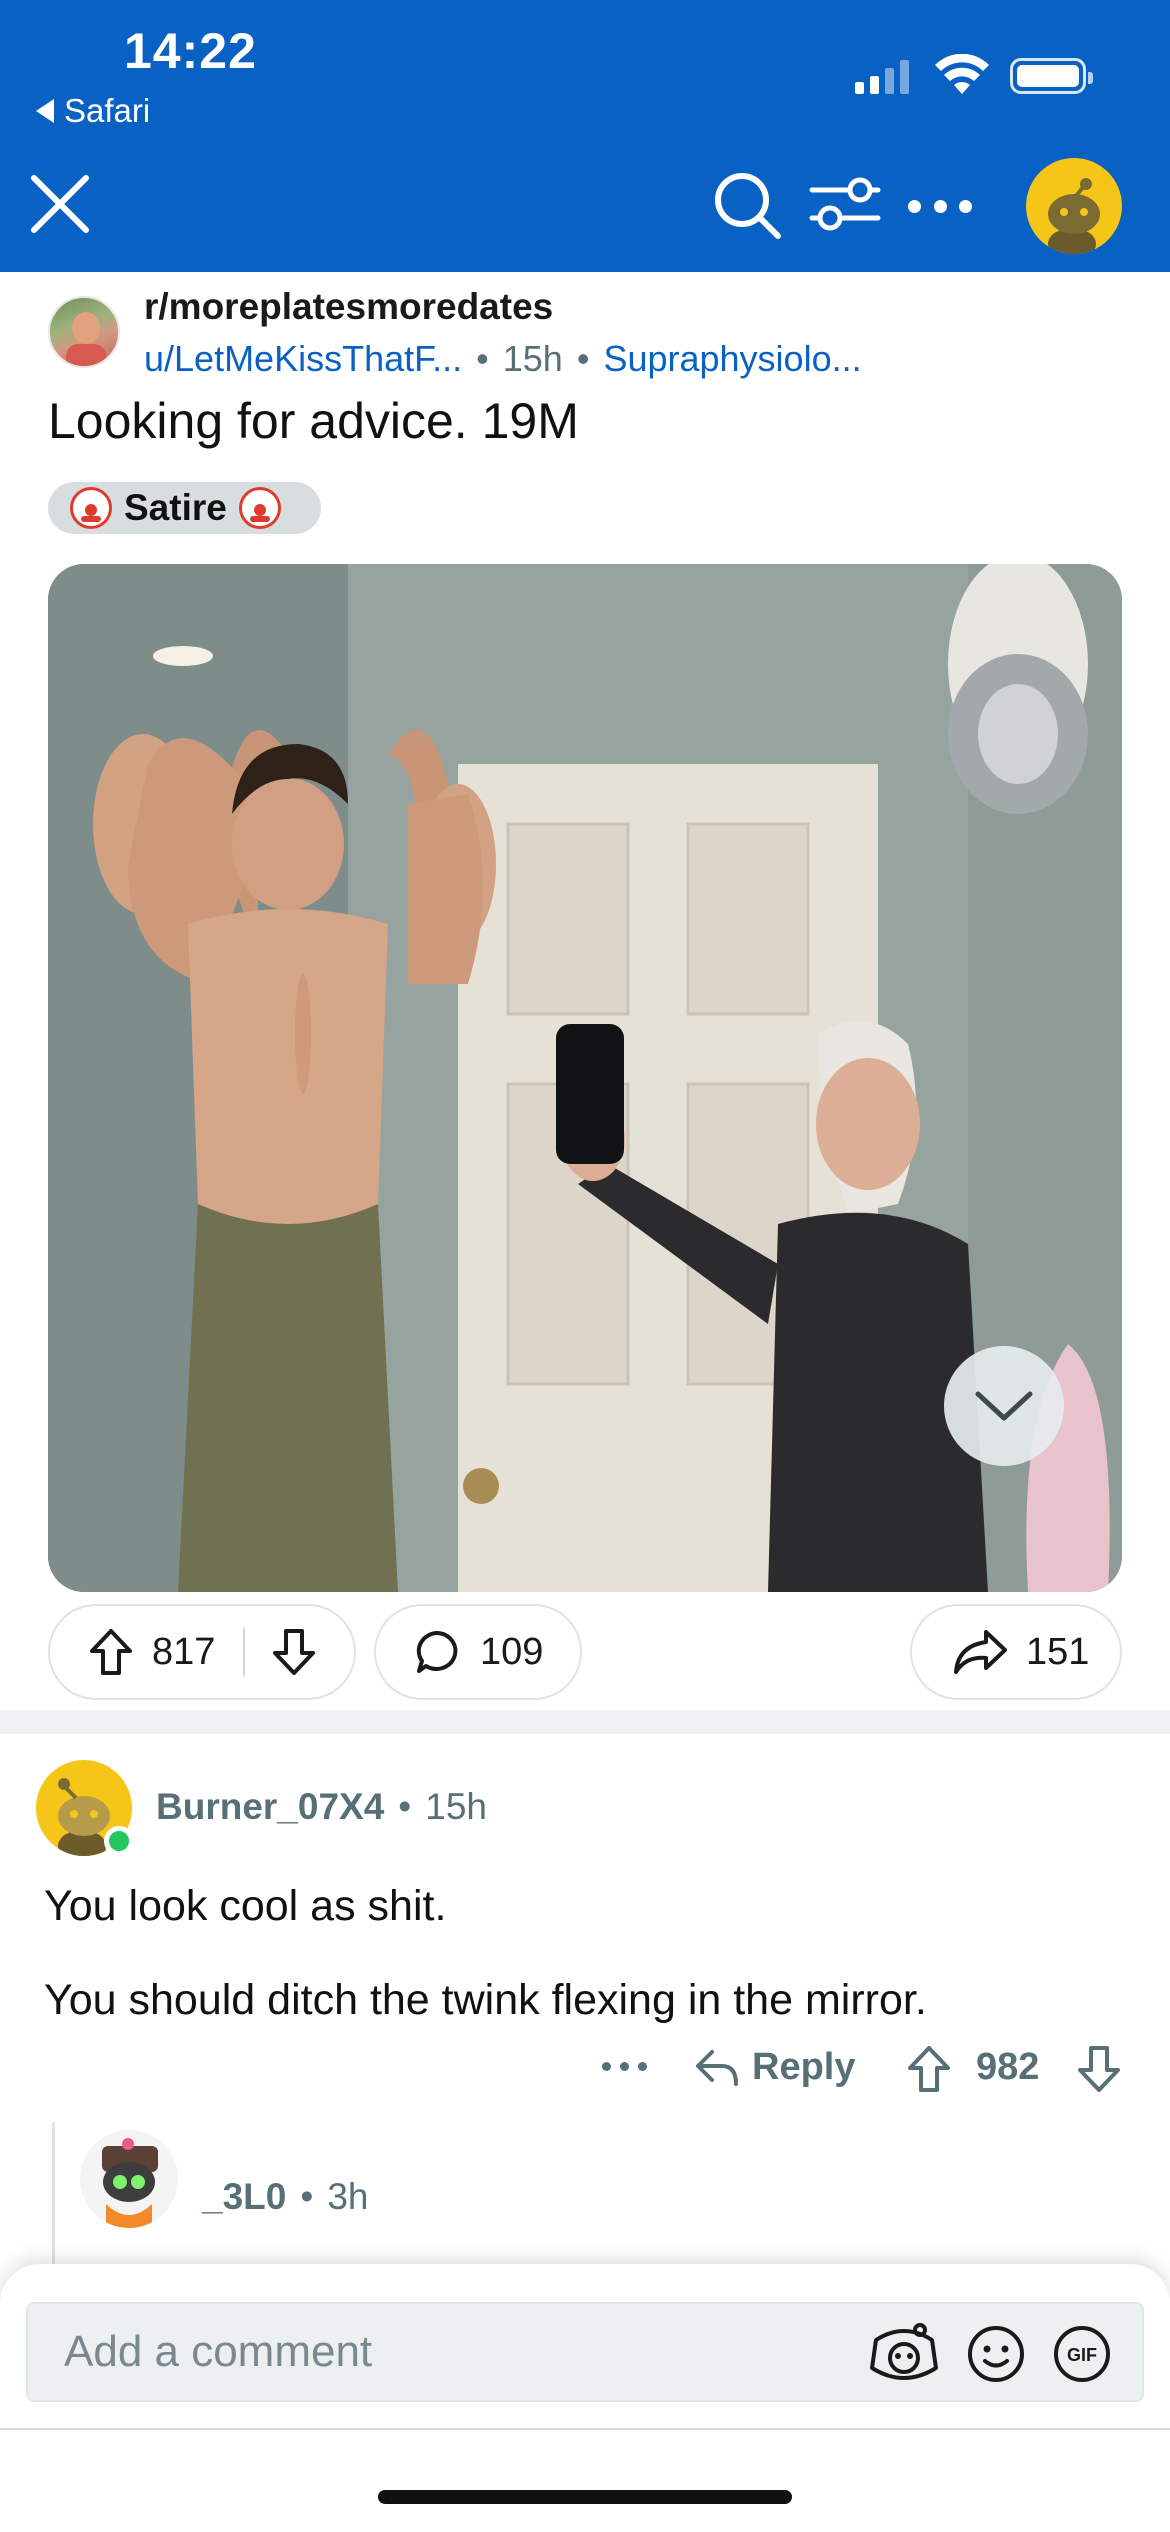 This screenshot has width=1170, height=2532. I want to click on comment-count: 109, so click(512, 1651).